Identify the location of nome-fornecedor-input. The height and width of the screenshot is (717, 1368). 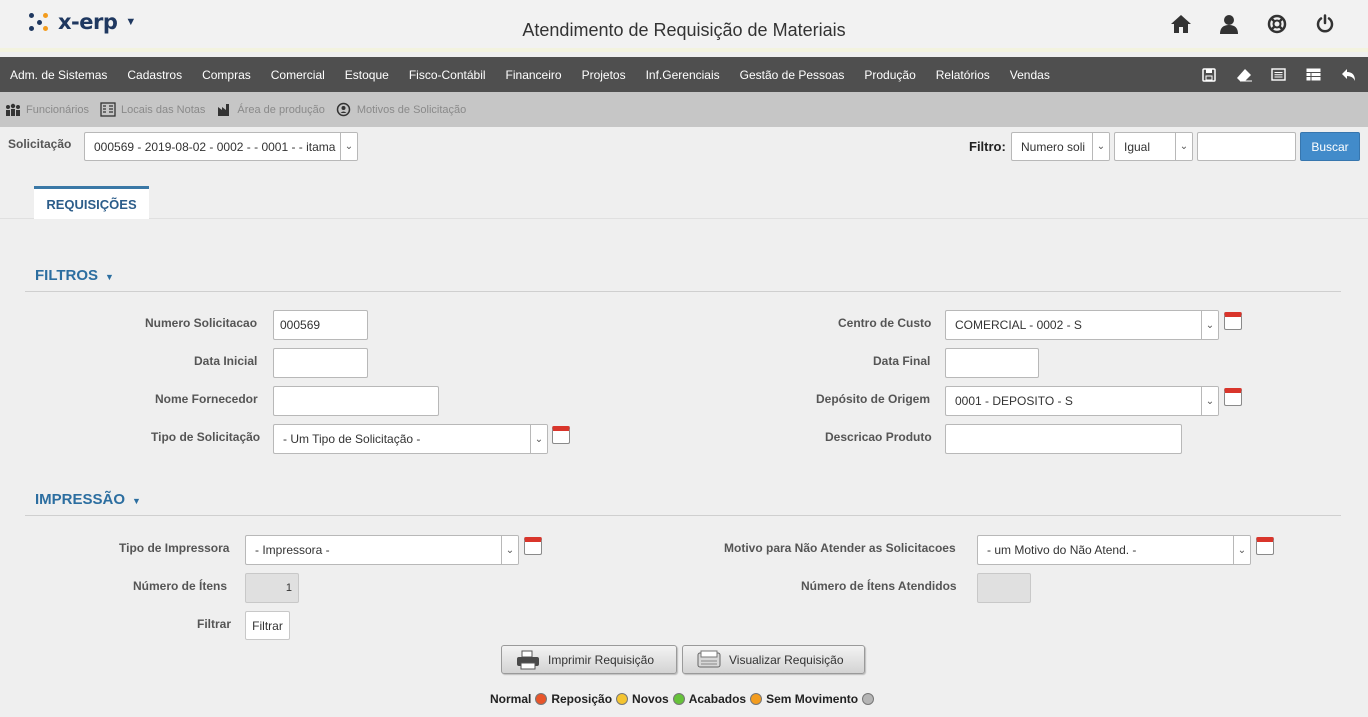
(356, 401).